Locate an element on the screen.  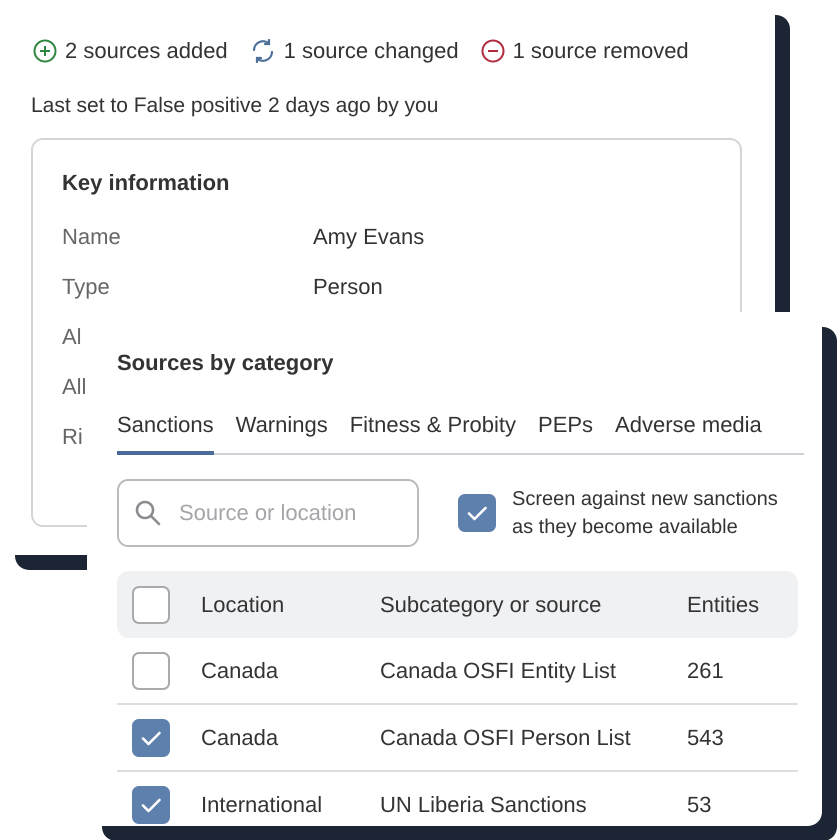
checkbox-label: Screen against new sanctions as they become available is located at coordinates (645, 513).